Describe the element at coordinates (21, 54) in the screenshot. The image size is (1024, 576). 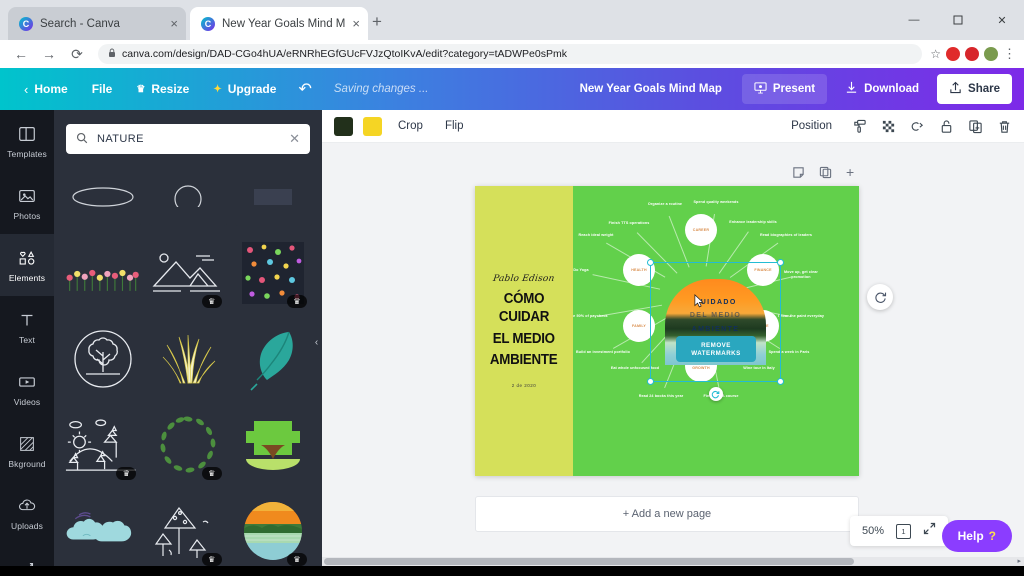
I see `back-icon: ←` at that location.